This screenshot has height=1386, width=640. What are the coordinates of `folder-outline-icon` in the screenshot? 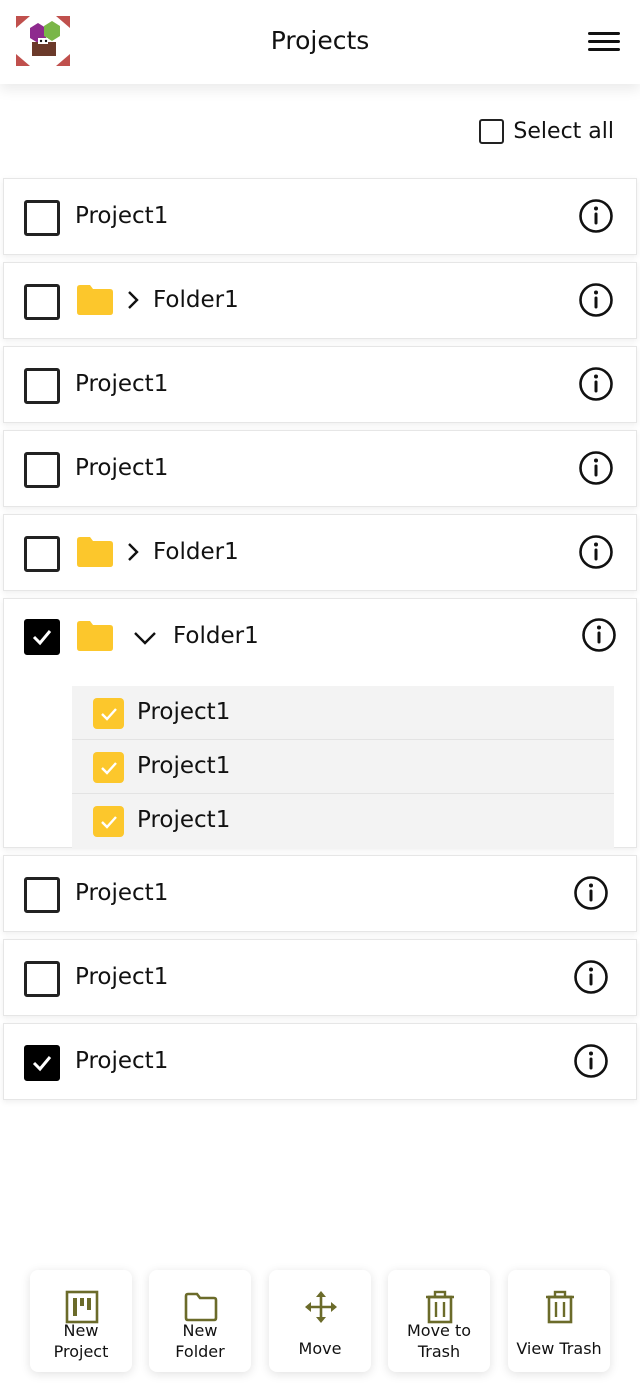 It's located at (201, 1307).